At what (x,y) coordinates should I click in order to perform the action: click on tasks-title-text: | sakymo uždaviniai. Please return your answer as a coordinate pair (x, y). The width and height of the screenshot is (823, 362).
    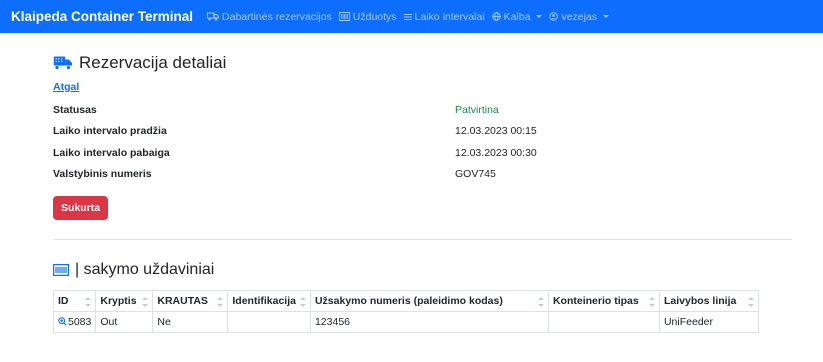
    Looking at the image, I should click on (145, 269).